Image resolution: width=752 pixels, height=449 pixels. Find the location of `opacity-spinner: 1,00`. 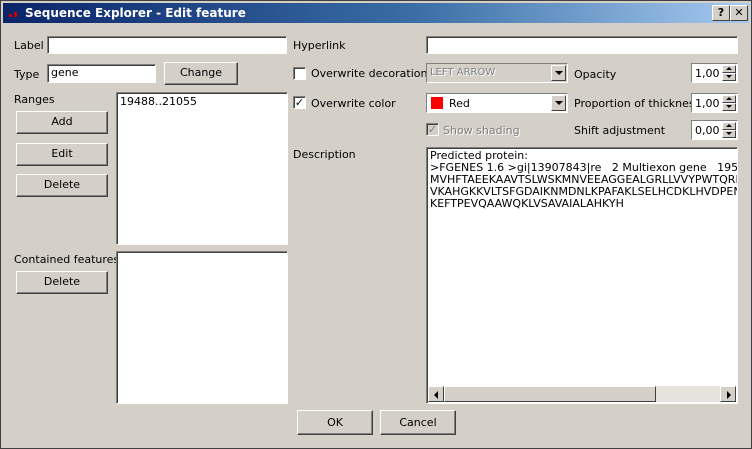

opacity-spinner: 1,00 is located at coordinates (714, 73).